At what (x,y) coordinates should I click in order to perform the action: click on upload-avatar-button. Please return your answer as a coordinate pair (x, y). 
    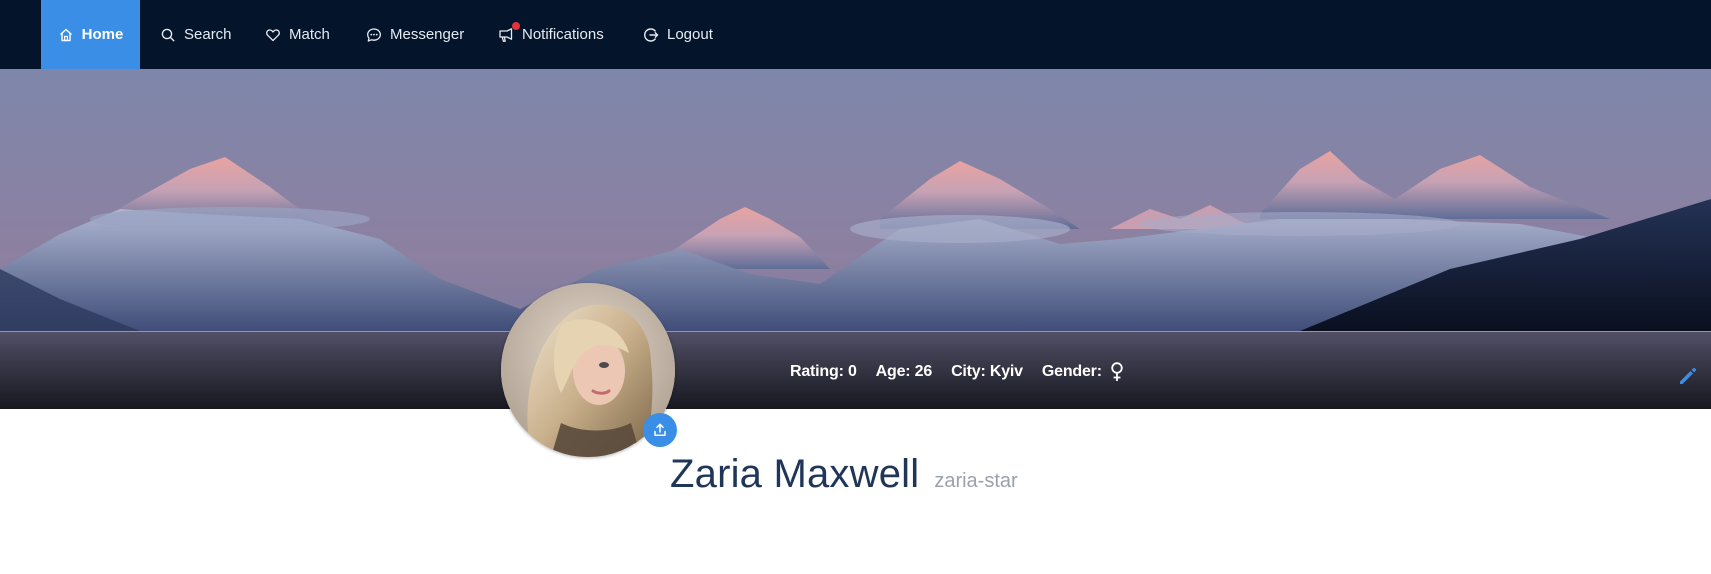
    Looking at the image, I should click on (660, 430).